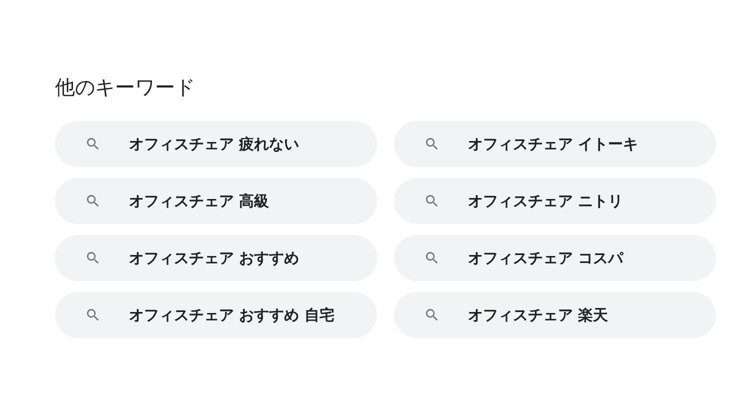  I want to click on section-heading: 他のキーワード, so click(125, 87).